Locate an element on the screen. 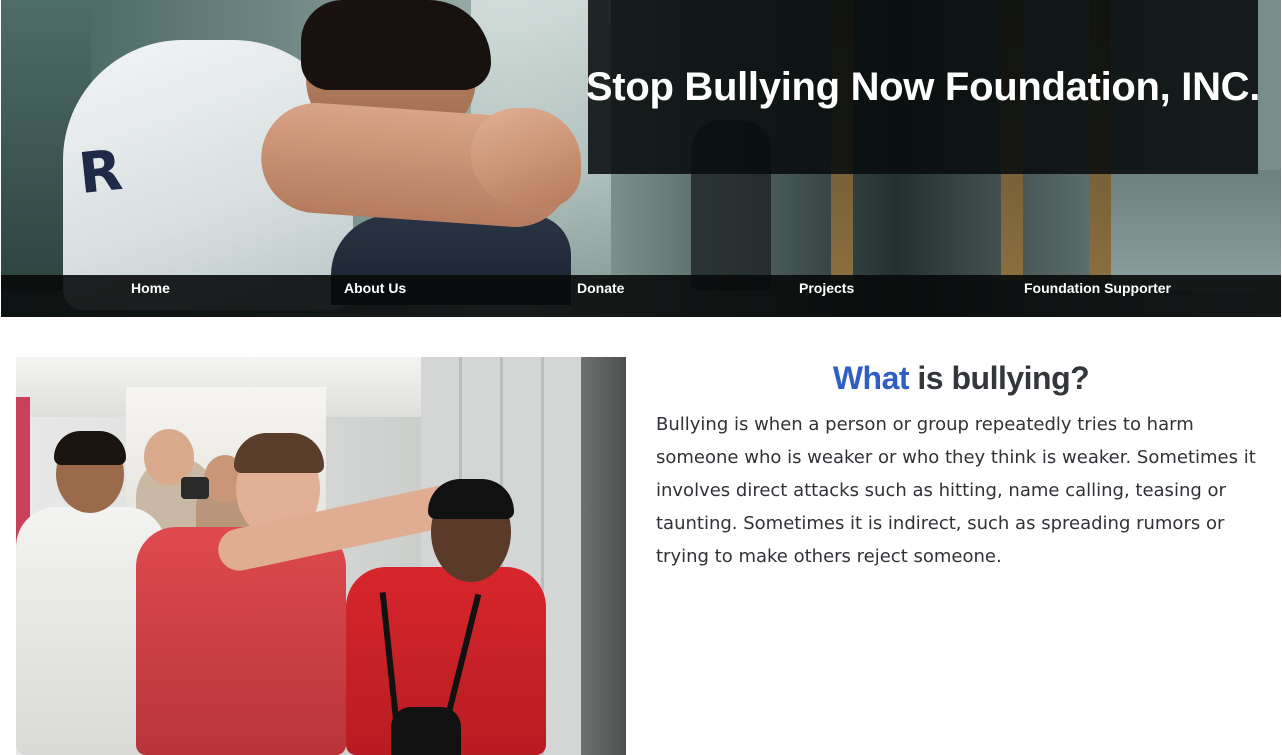 Image resolution: width=1282 pixels, height=755 pixels. section-heading: What is bullying? is located at coordinates (961, 378).